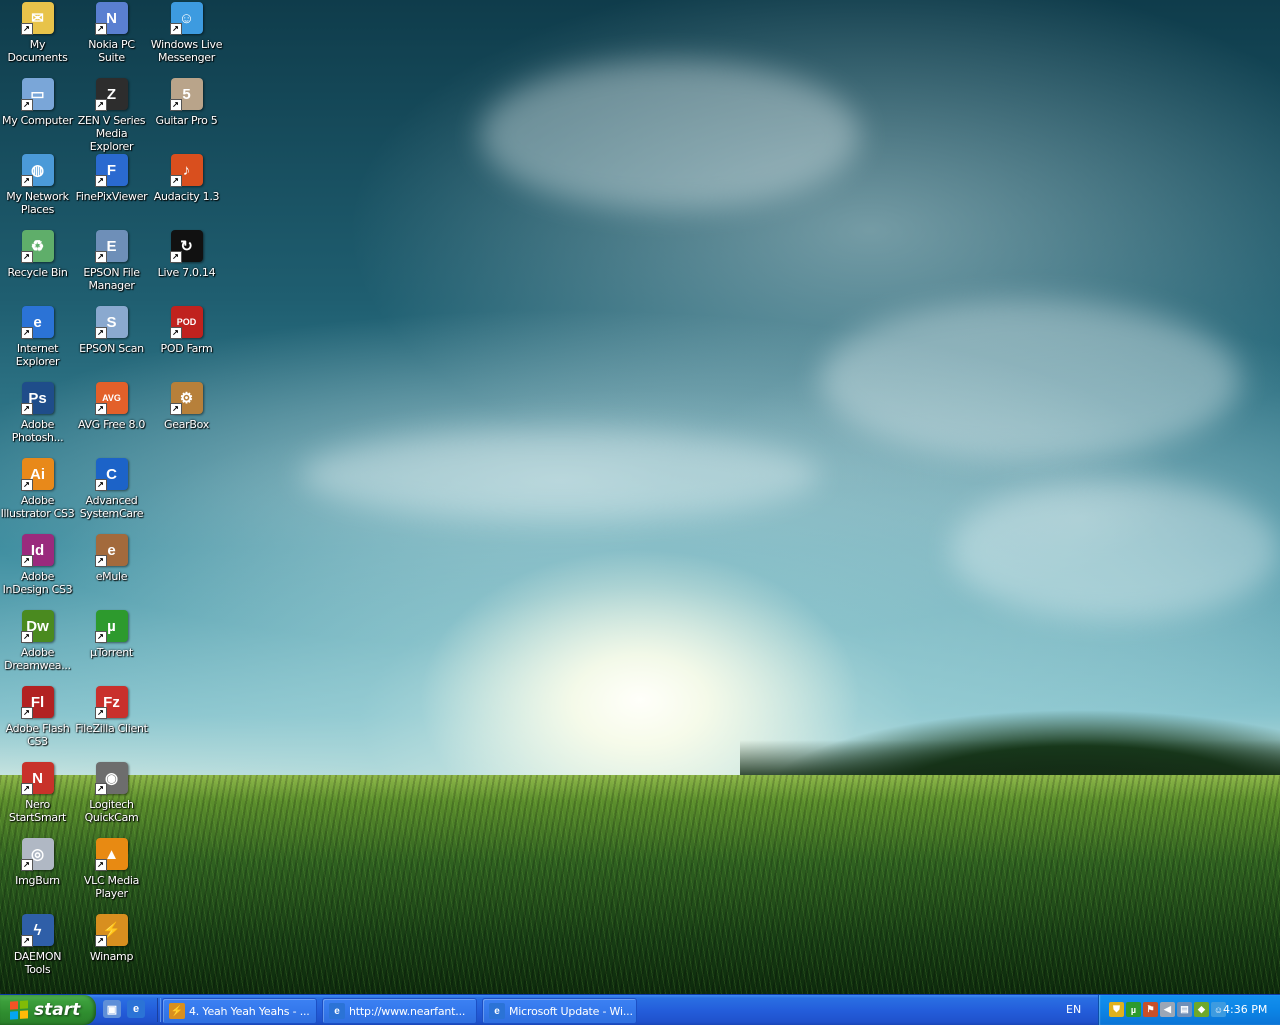 This screenshot has width=1280, height=1025. Describe the element at coordinates (37, 488) in the screenshot. I see `desktop-icon: Ai ↗ Adobe Illustrator CS3` at that location.